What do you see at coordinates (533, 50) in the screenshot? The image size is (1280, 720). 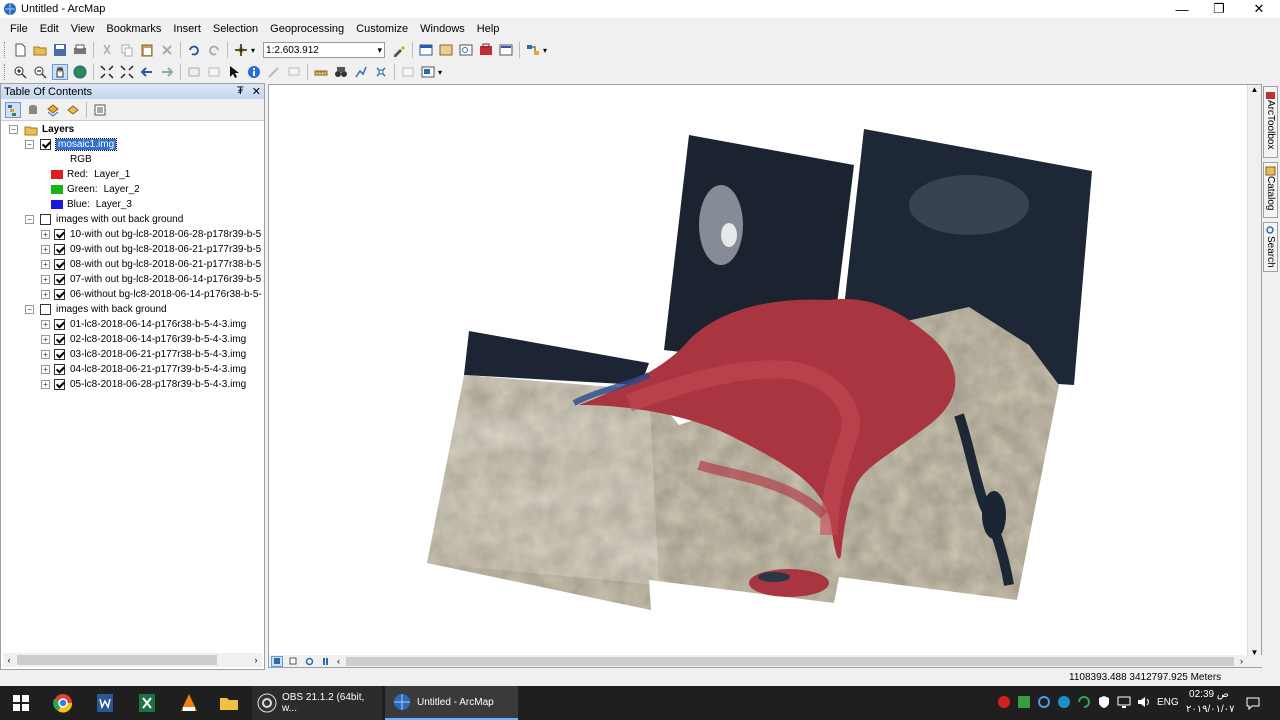 I see `model-builder-icon` at bounding box center [533, 50].